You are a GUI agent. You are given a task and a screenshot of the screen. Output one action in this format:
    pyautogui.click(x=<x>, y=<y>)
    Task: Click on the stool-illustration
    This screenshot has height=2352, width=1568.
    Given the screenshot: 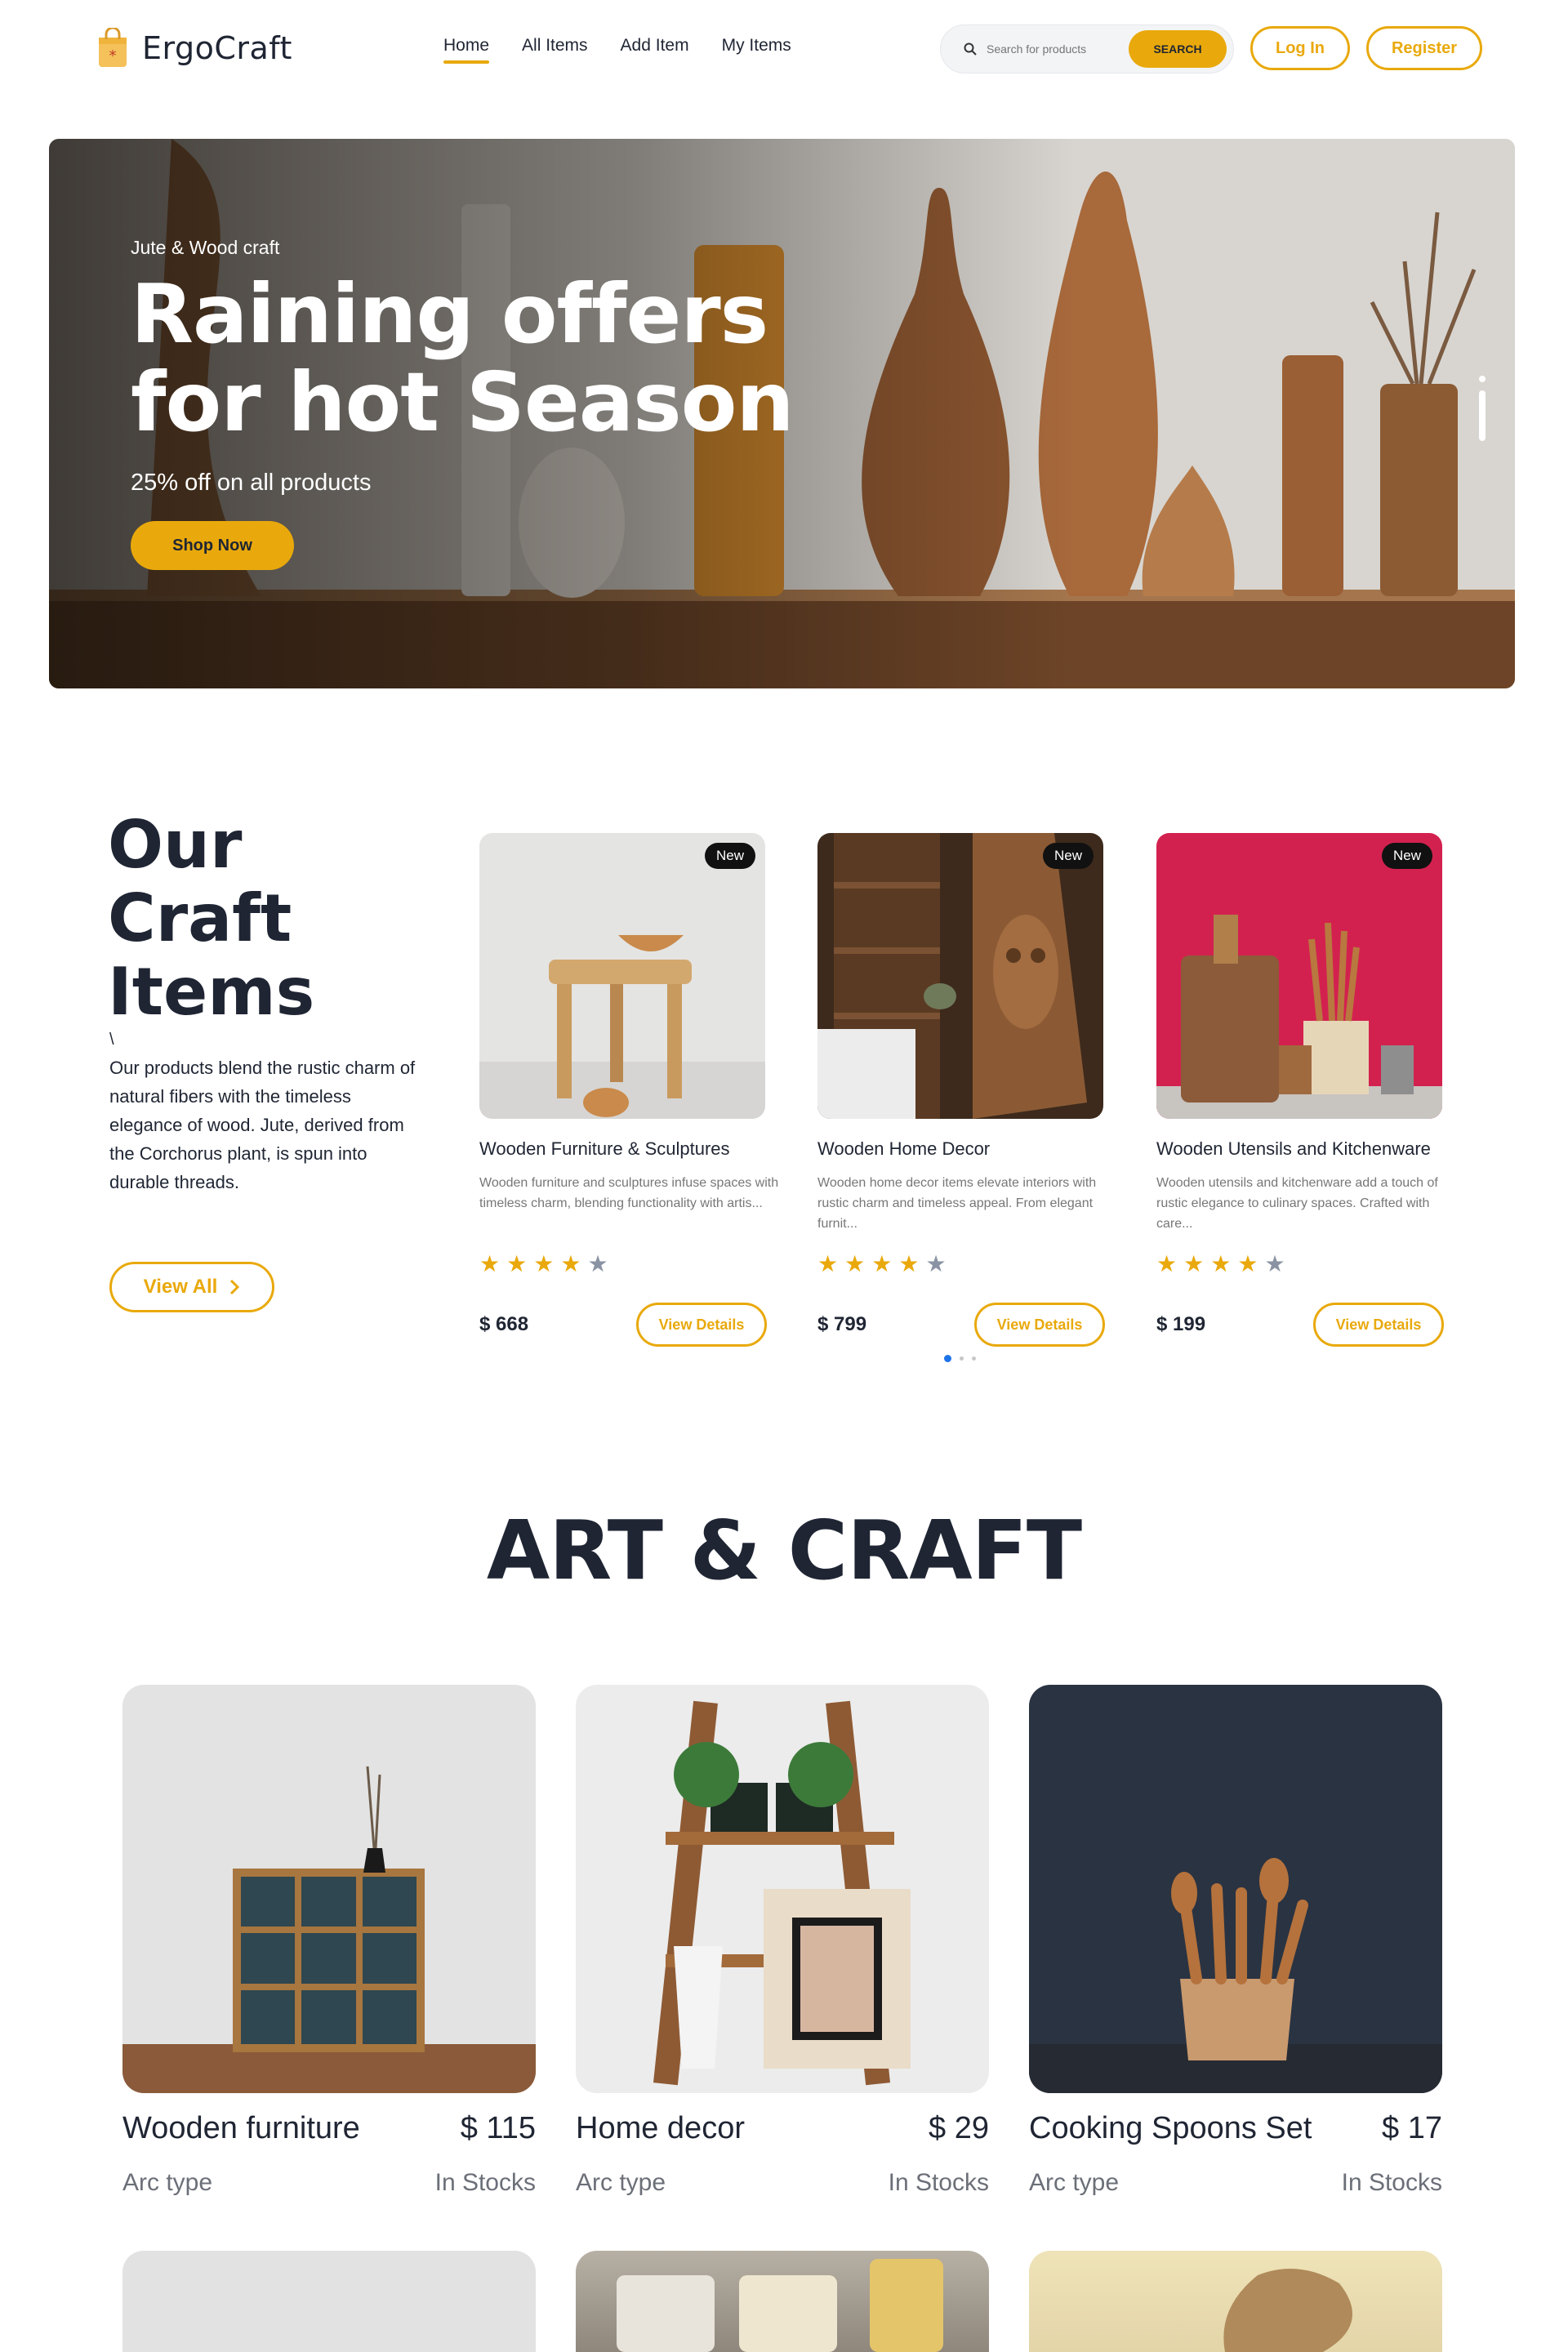 What is the action you would take?
    pyautogui.click(x=622, y=976)
    